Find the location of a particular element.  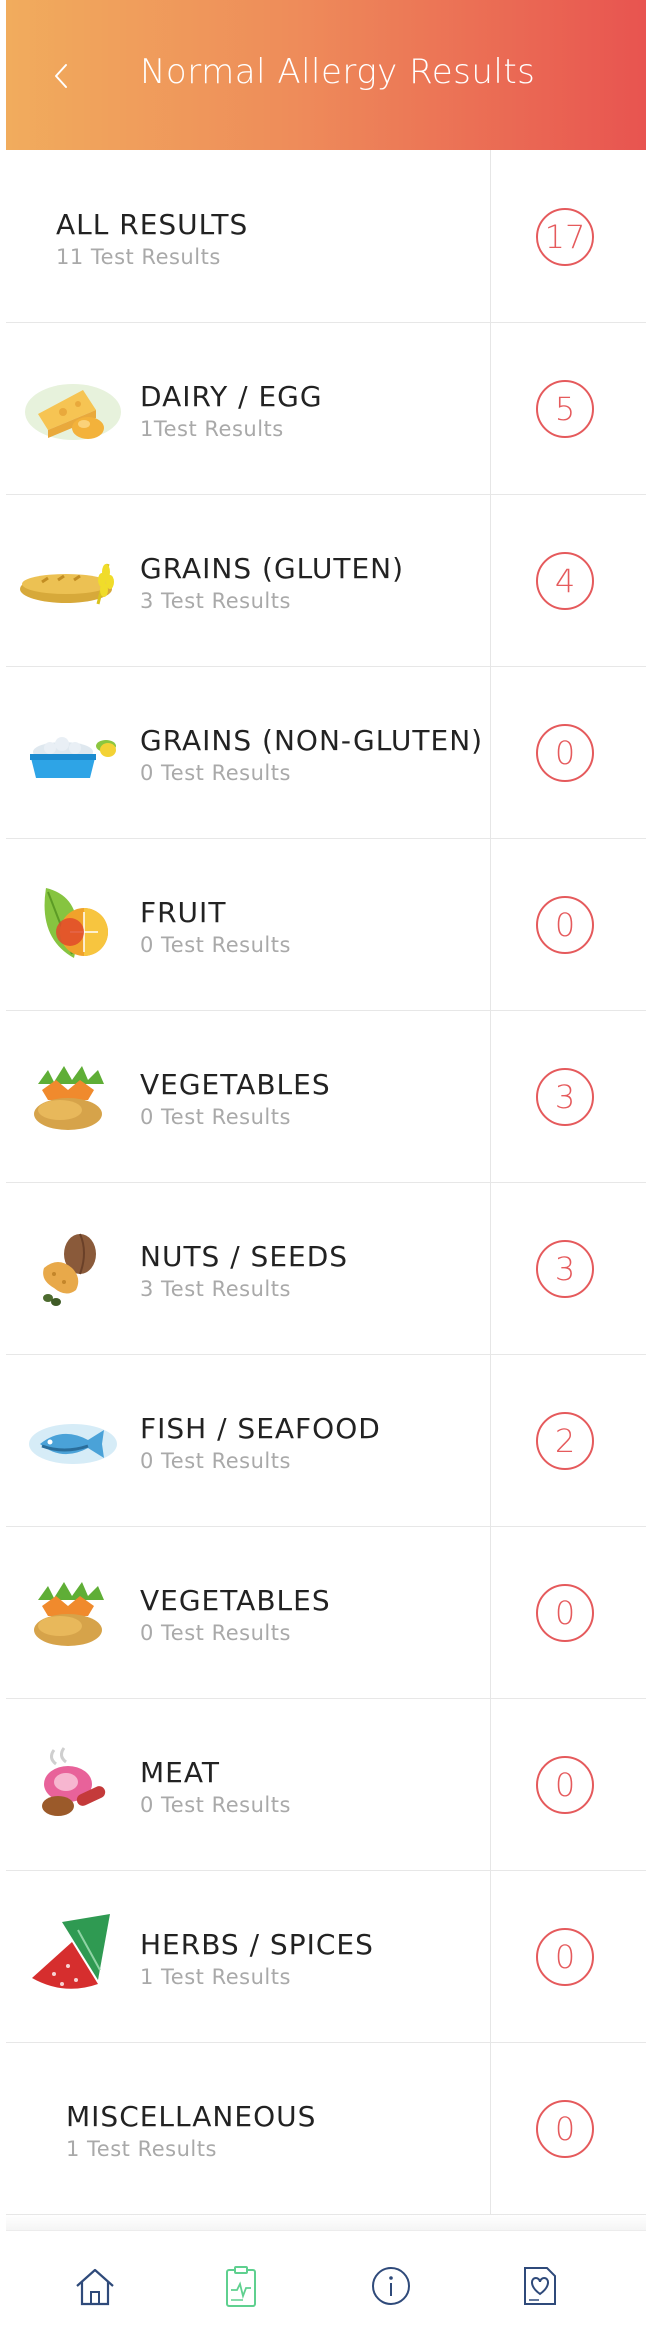

result-row-dairy-egg: DAIRY / EGG 1Test Results 5 is located at coordinates (326, 408).